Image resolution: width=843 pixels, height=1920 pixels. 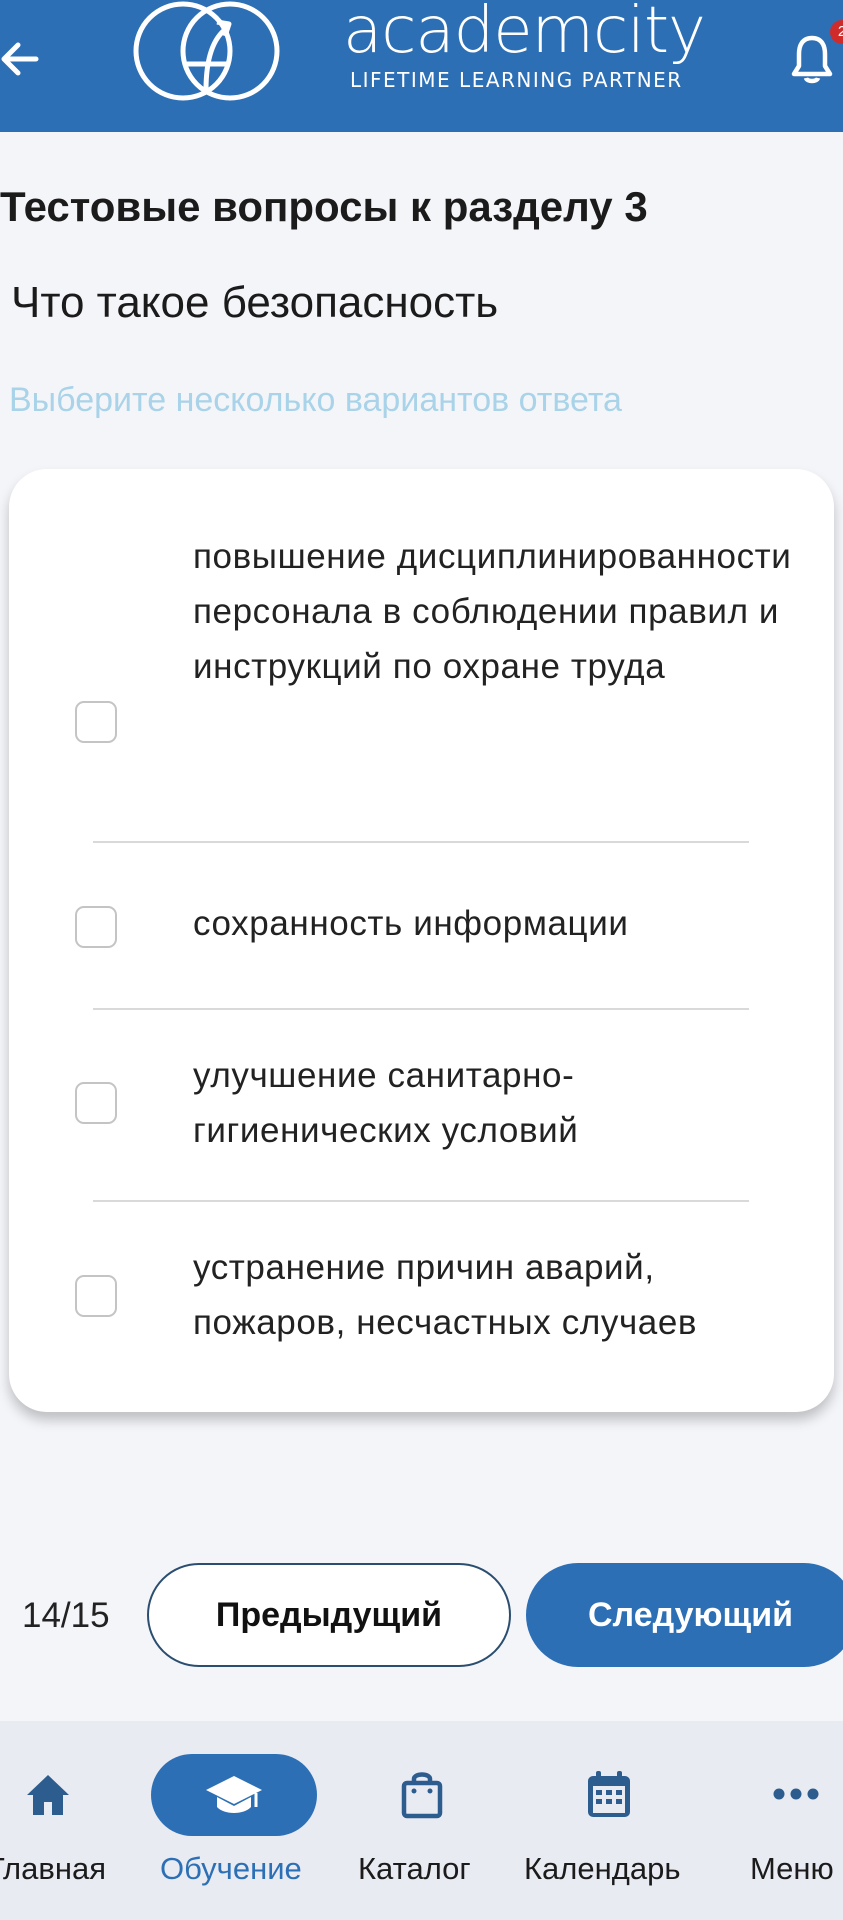 I want to click on more-icon, so click(x=796, y=1794).